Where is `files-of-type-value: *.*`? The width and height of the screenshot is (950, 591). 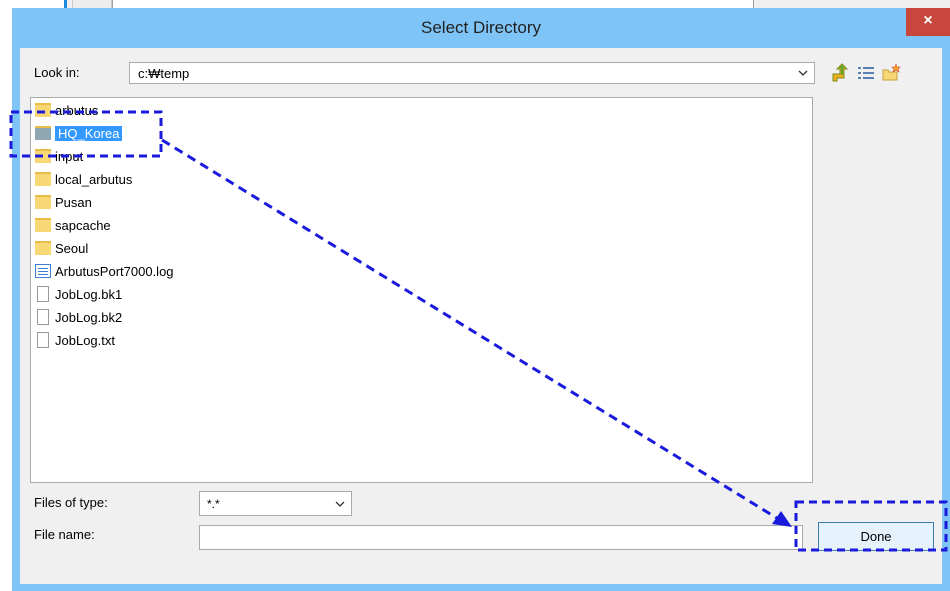 files-of-type-value: *.* is located at coordinates (213, 504).